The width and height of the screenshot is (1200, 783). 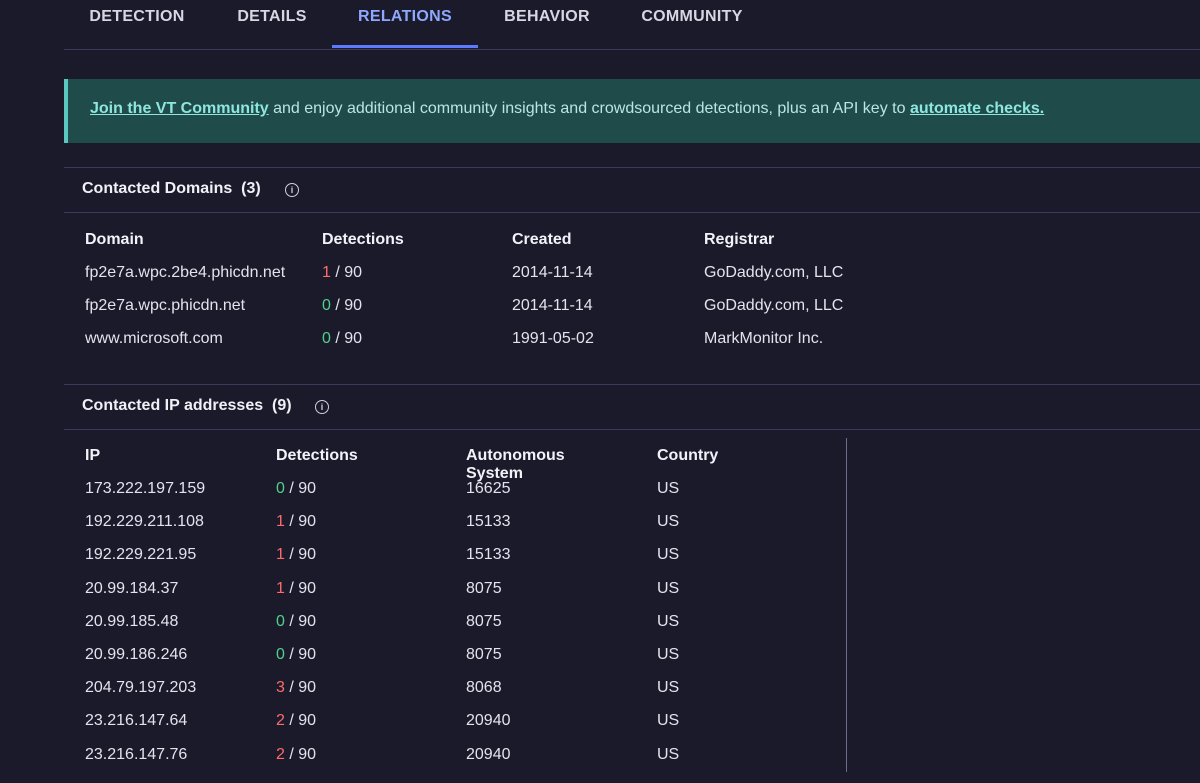 What do you see at coordinates (632, 407) in the screenshot?
I see `contacted-ips-header: Contacted IP addresses (9) i` at bounding box center [632, 407].